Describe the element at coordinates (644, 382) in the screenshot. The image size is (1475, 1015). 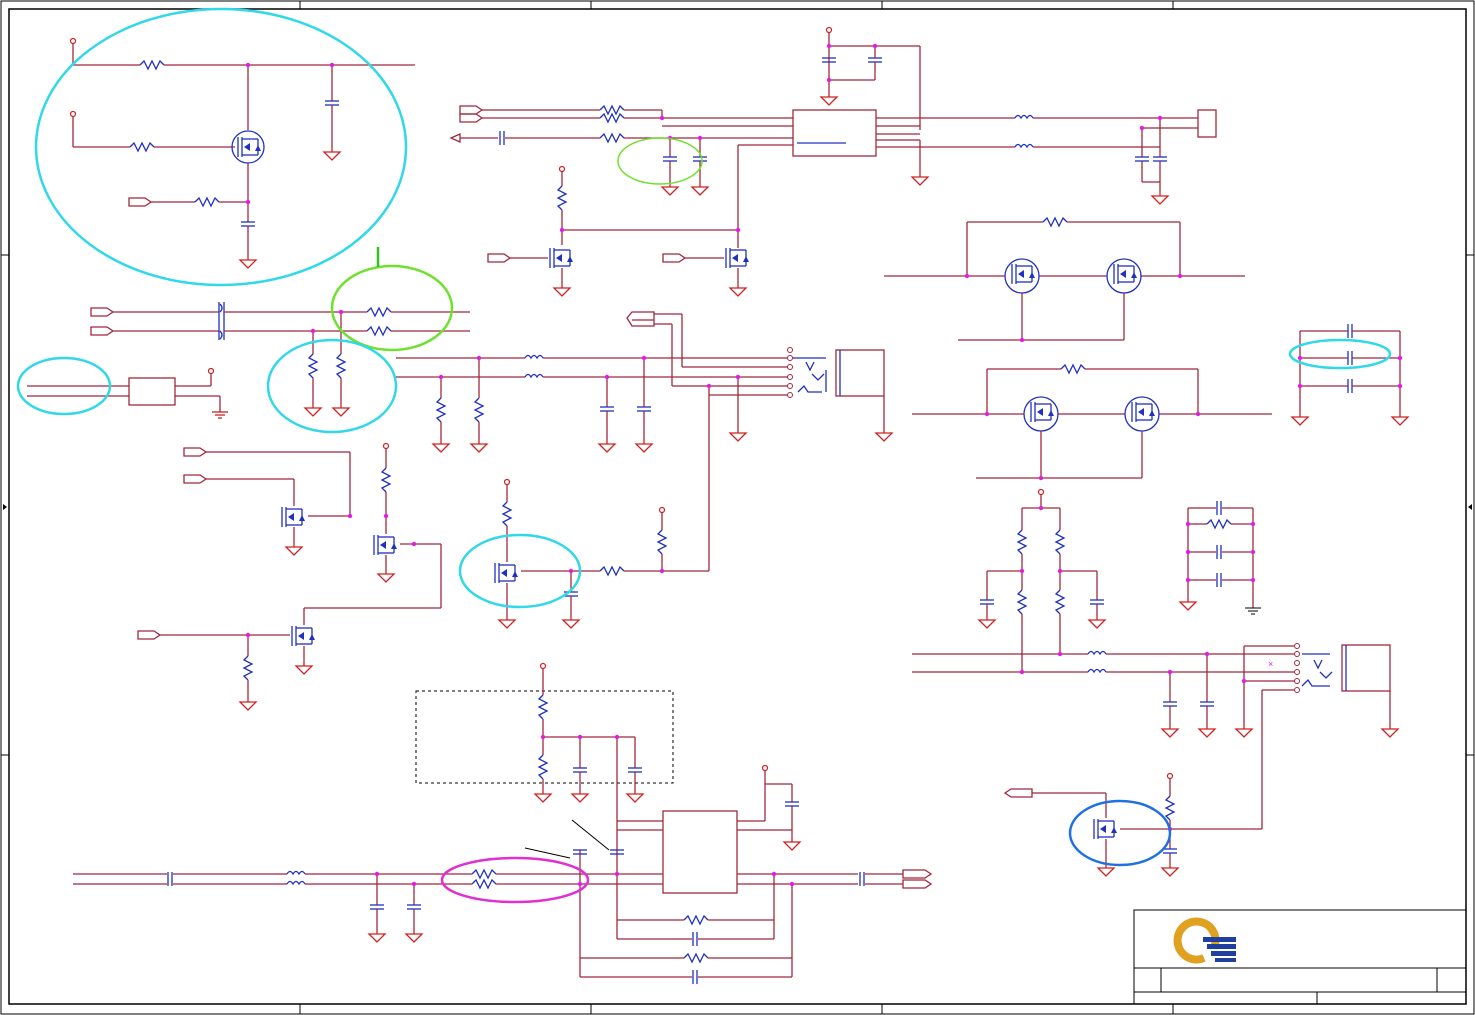
I see `circuit-middle-audio-jack` at that location.